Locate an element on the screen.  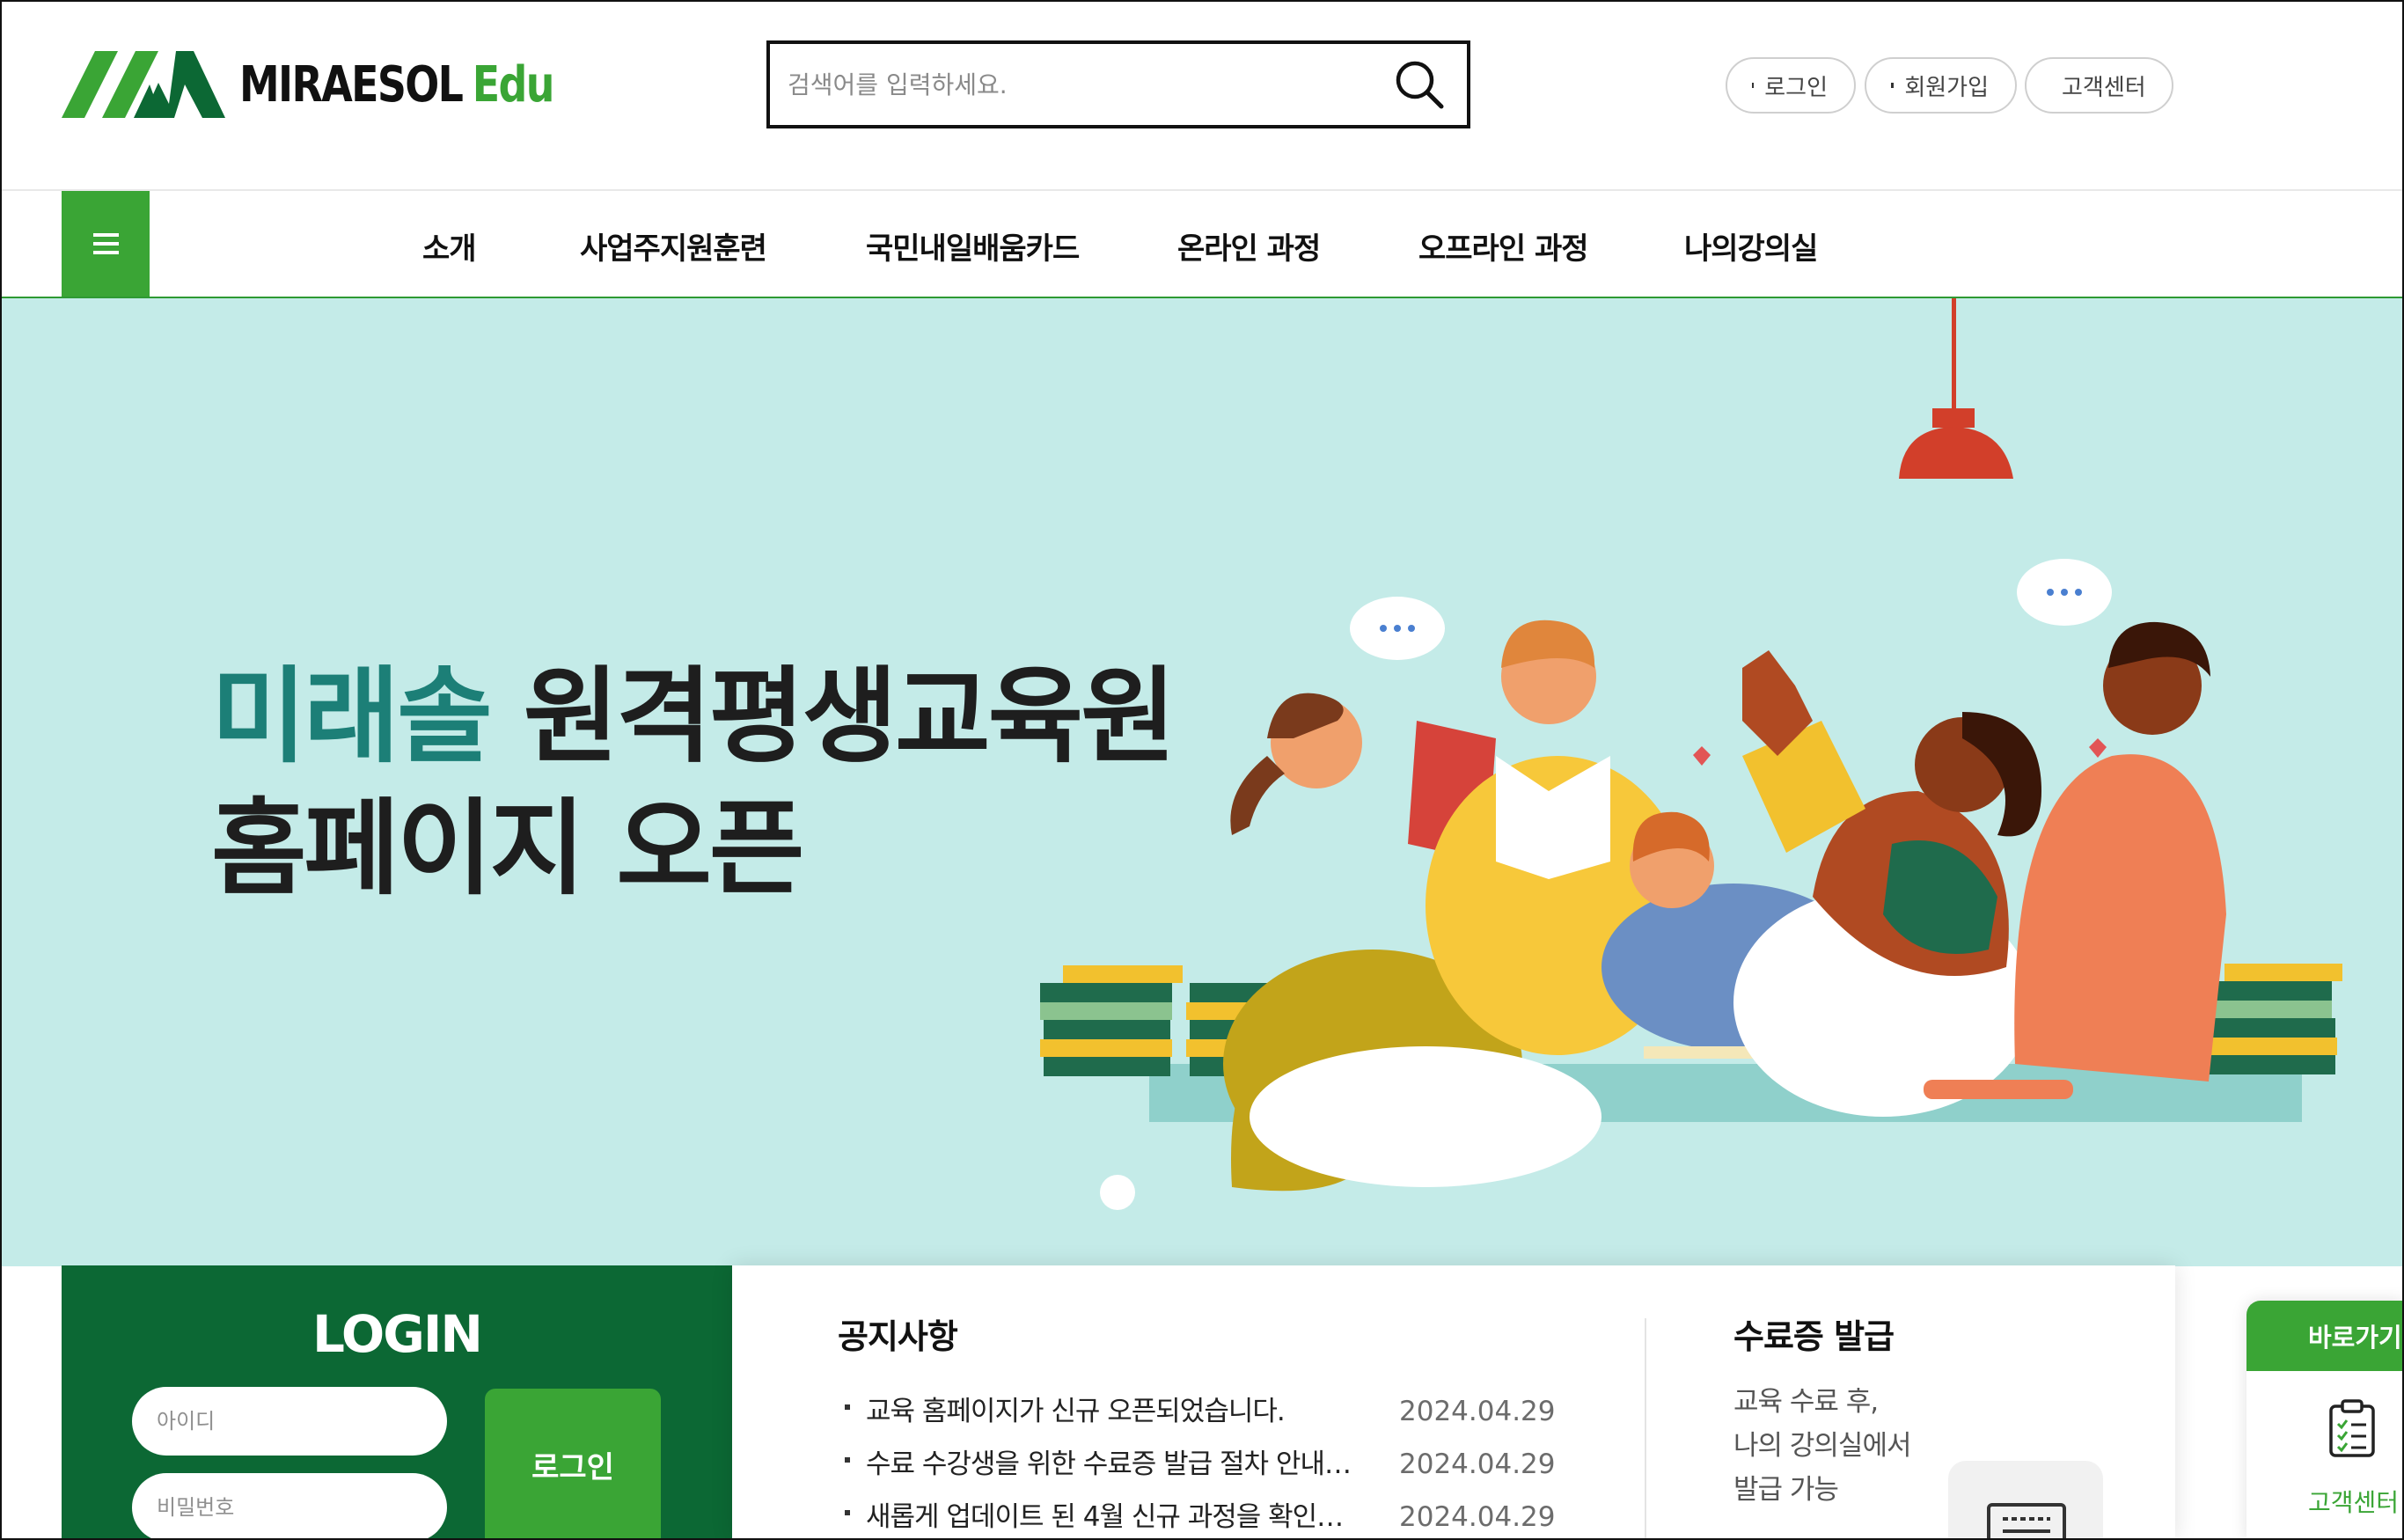
main-nav: 소개 사업주지원훈련 국민내일배움카드 온라인 과정 오프라인 과정 나의강의실 is located at coordinates (1202, 245).